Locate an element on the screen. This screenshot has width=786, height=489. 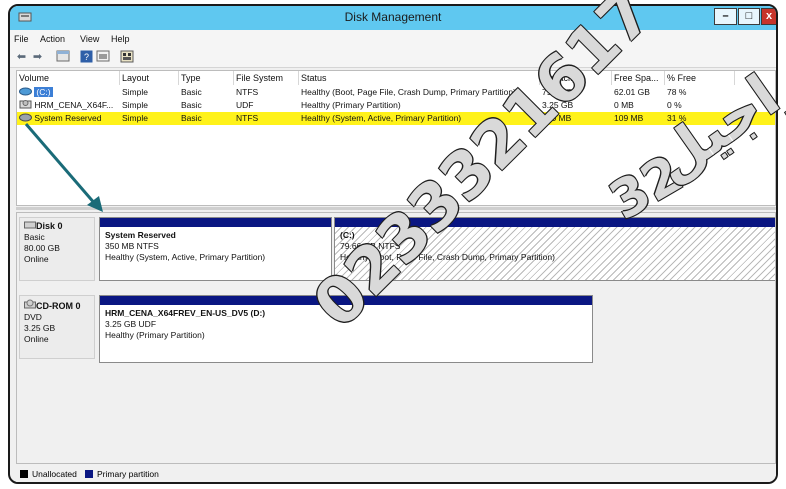
annotation-arrow-line is located at coordinates (61, 164).